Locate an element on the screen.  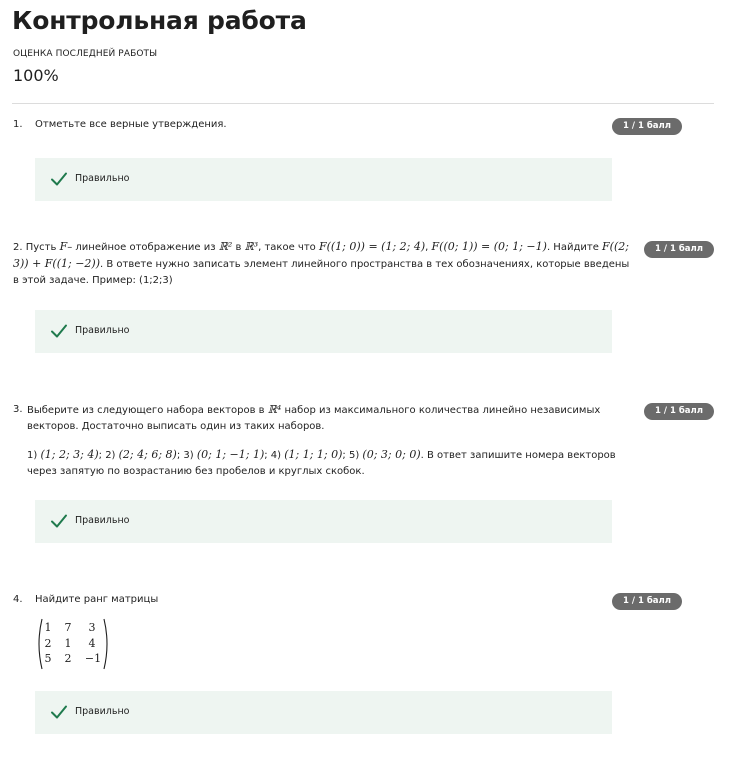
grade-label: ОЦЕНКА ПОСЛЕДНЕЙ РАБОТЫ is located at coordinates (85, 54).